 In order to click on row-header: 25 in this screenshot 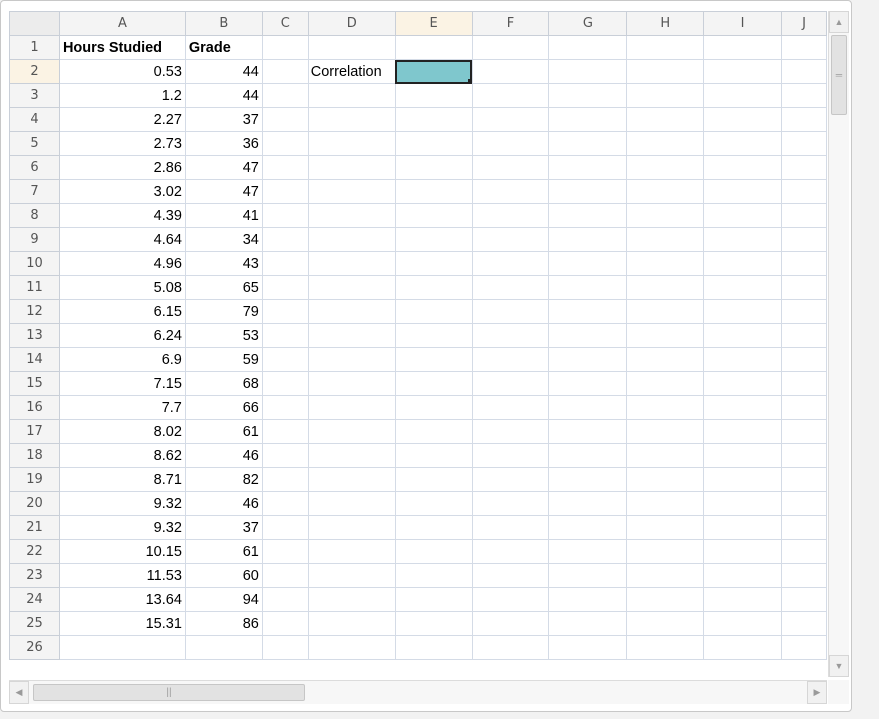, I will do `click(34, 623)`.